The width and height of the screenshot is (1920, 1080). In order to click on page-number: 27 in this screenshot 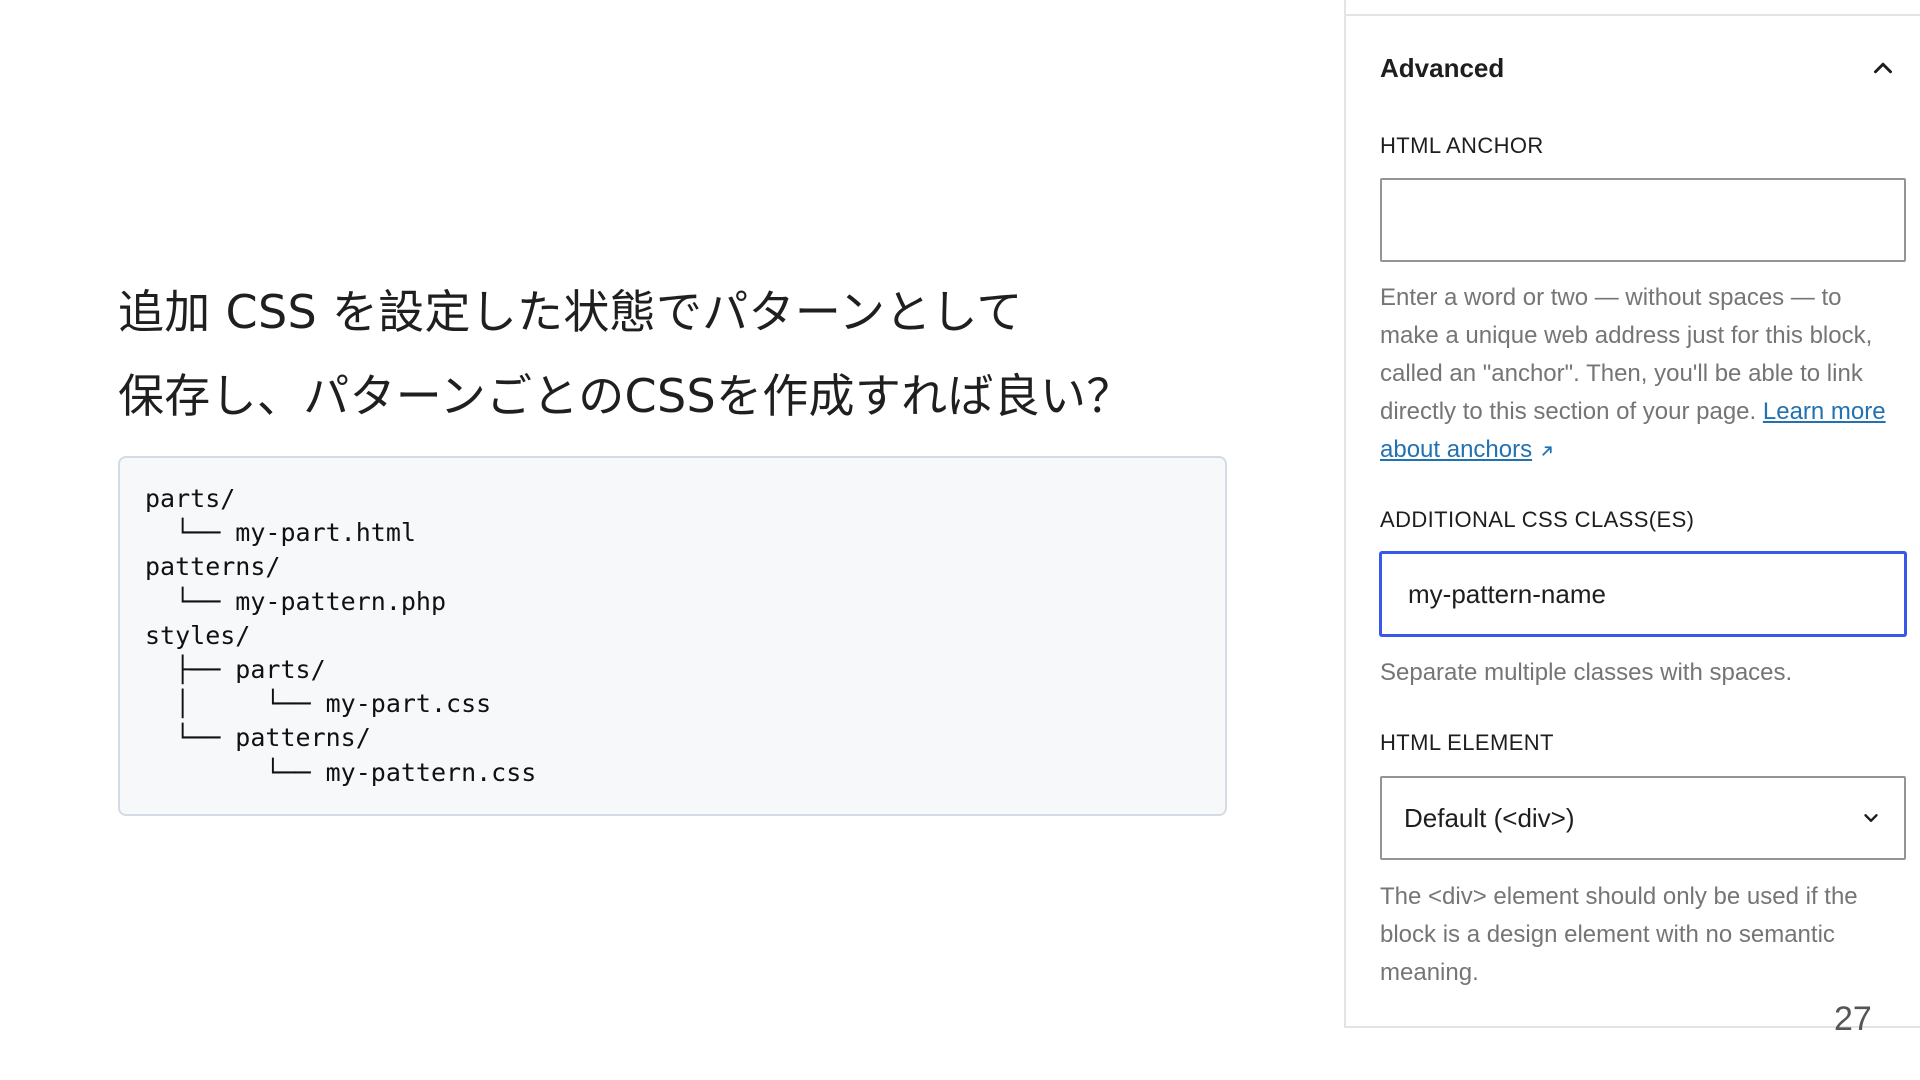, I will do `click(1853, 1019)`.